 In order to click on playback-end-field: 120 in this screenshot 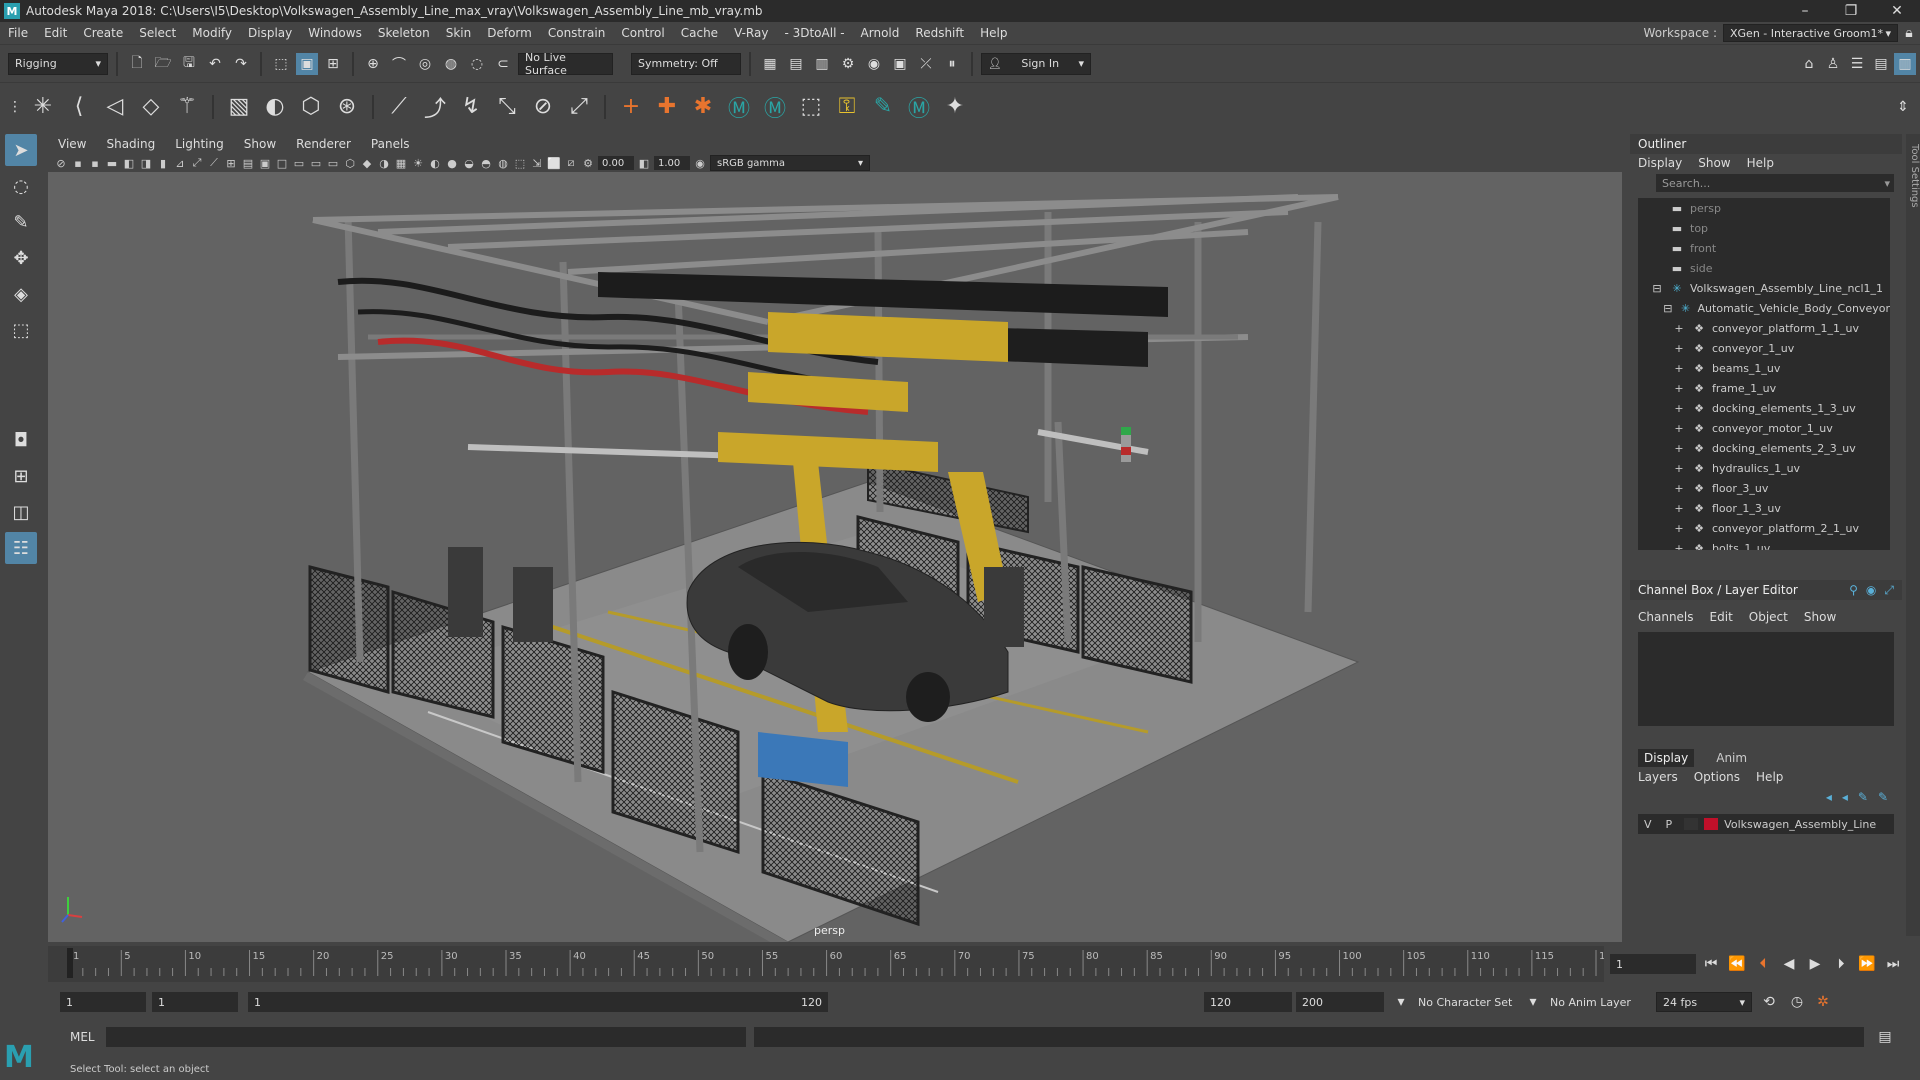, I will do `click(1248, 1002)`.